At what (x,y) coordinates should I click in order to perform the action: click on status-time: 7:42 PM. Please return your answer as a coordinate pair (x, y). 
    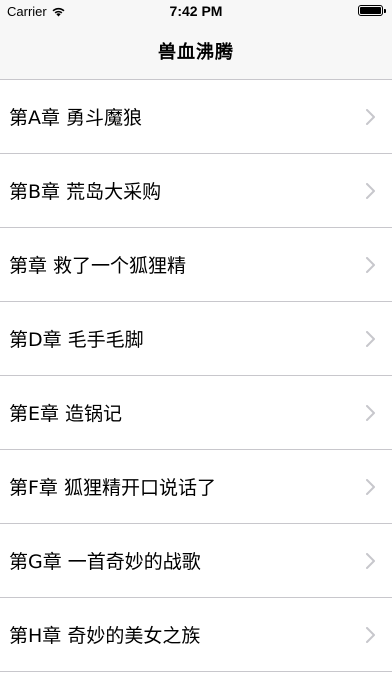
    Looking at the image, I should click on (196, 11).